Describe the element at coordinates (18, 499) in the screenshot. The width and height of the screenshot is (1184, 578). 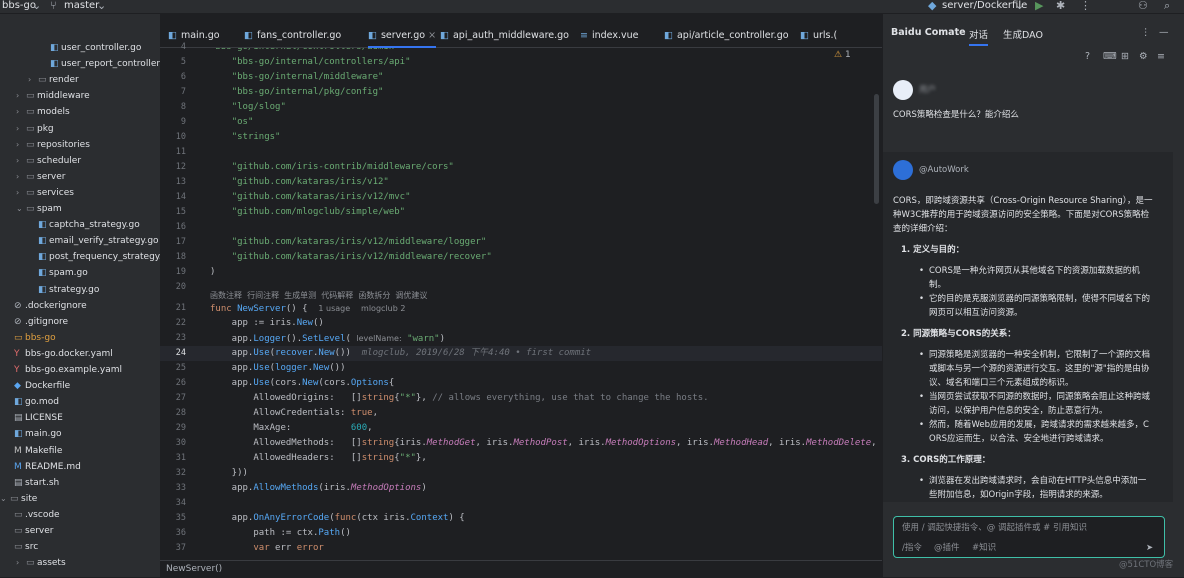
I see `tree-item: ⌄ ▭ site` at that location.